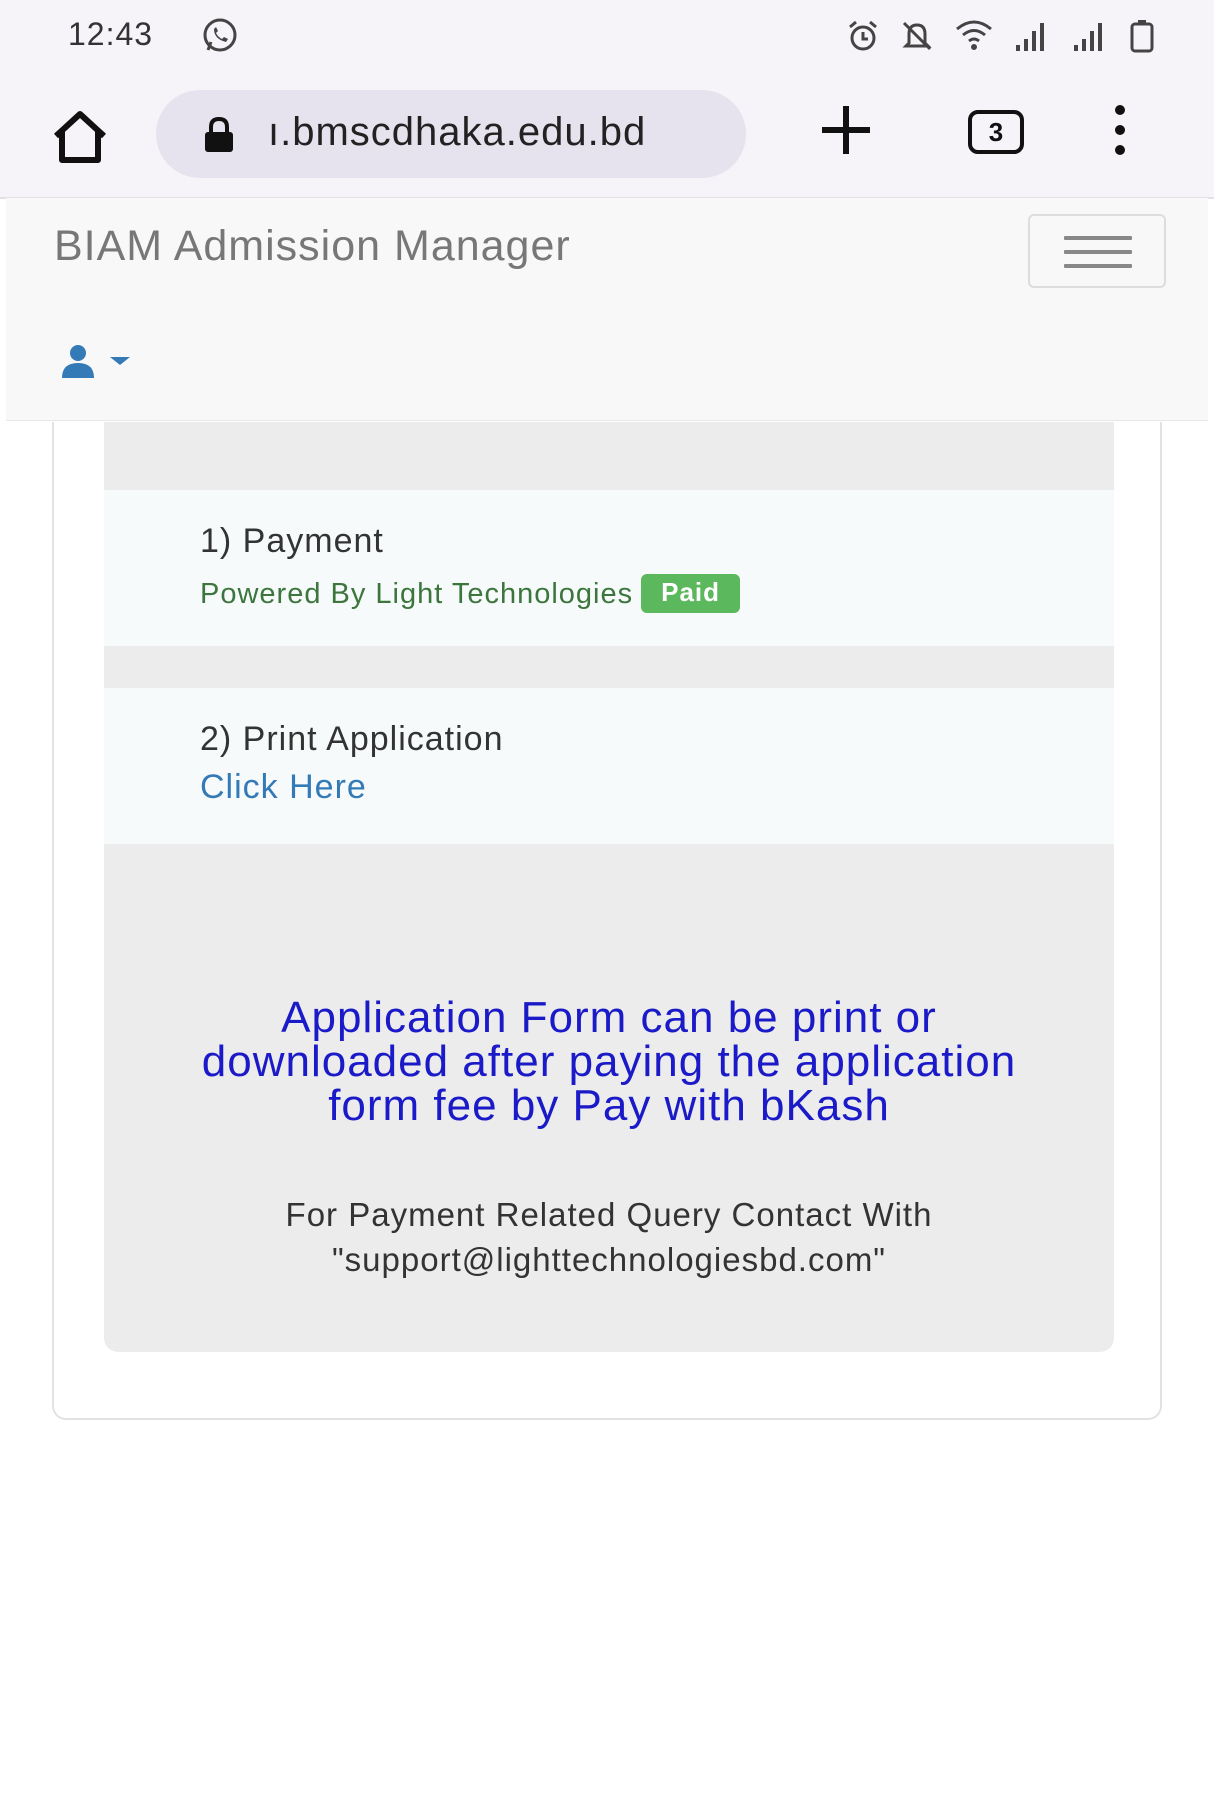 Image resolution: width=1214 pixels, height=1798 pixels. What do you see at coordinates (609, 1214) in the screenshot?
I see `contact-line: For Payment Related Query Contact With` at bounding box center [609, 1214].